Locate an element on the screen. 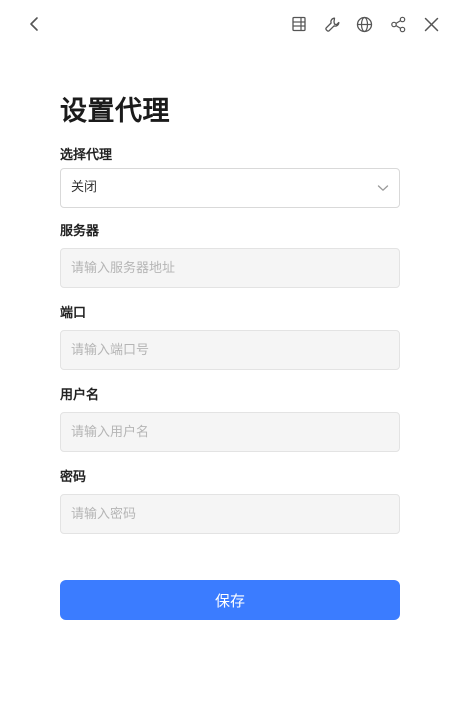 The height and width of the screenshot is (710, 460). top-toolbar is located at coordinates (230, 25).